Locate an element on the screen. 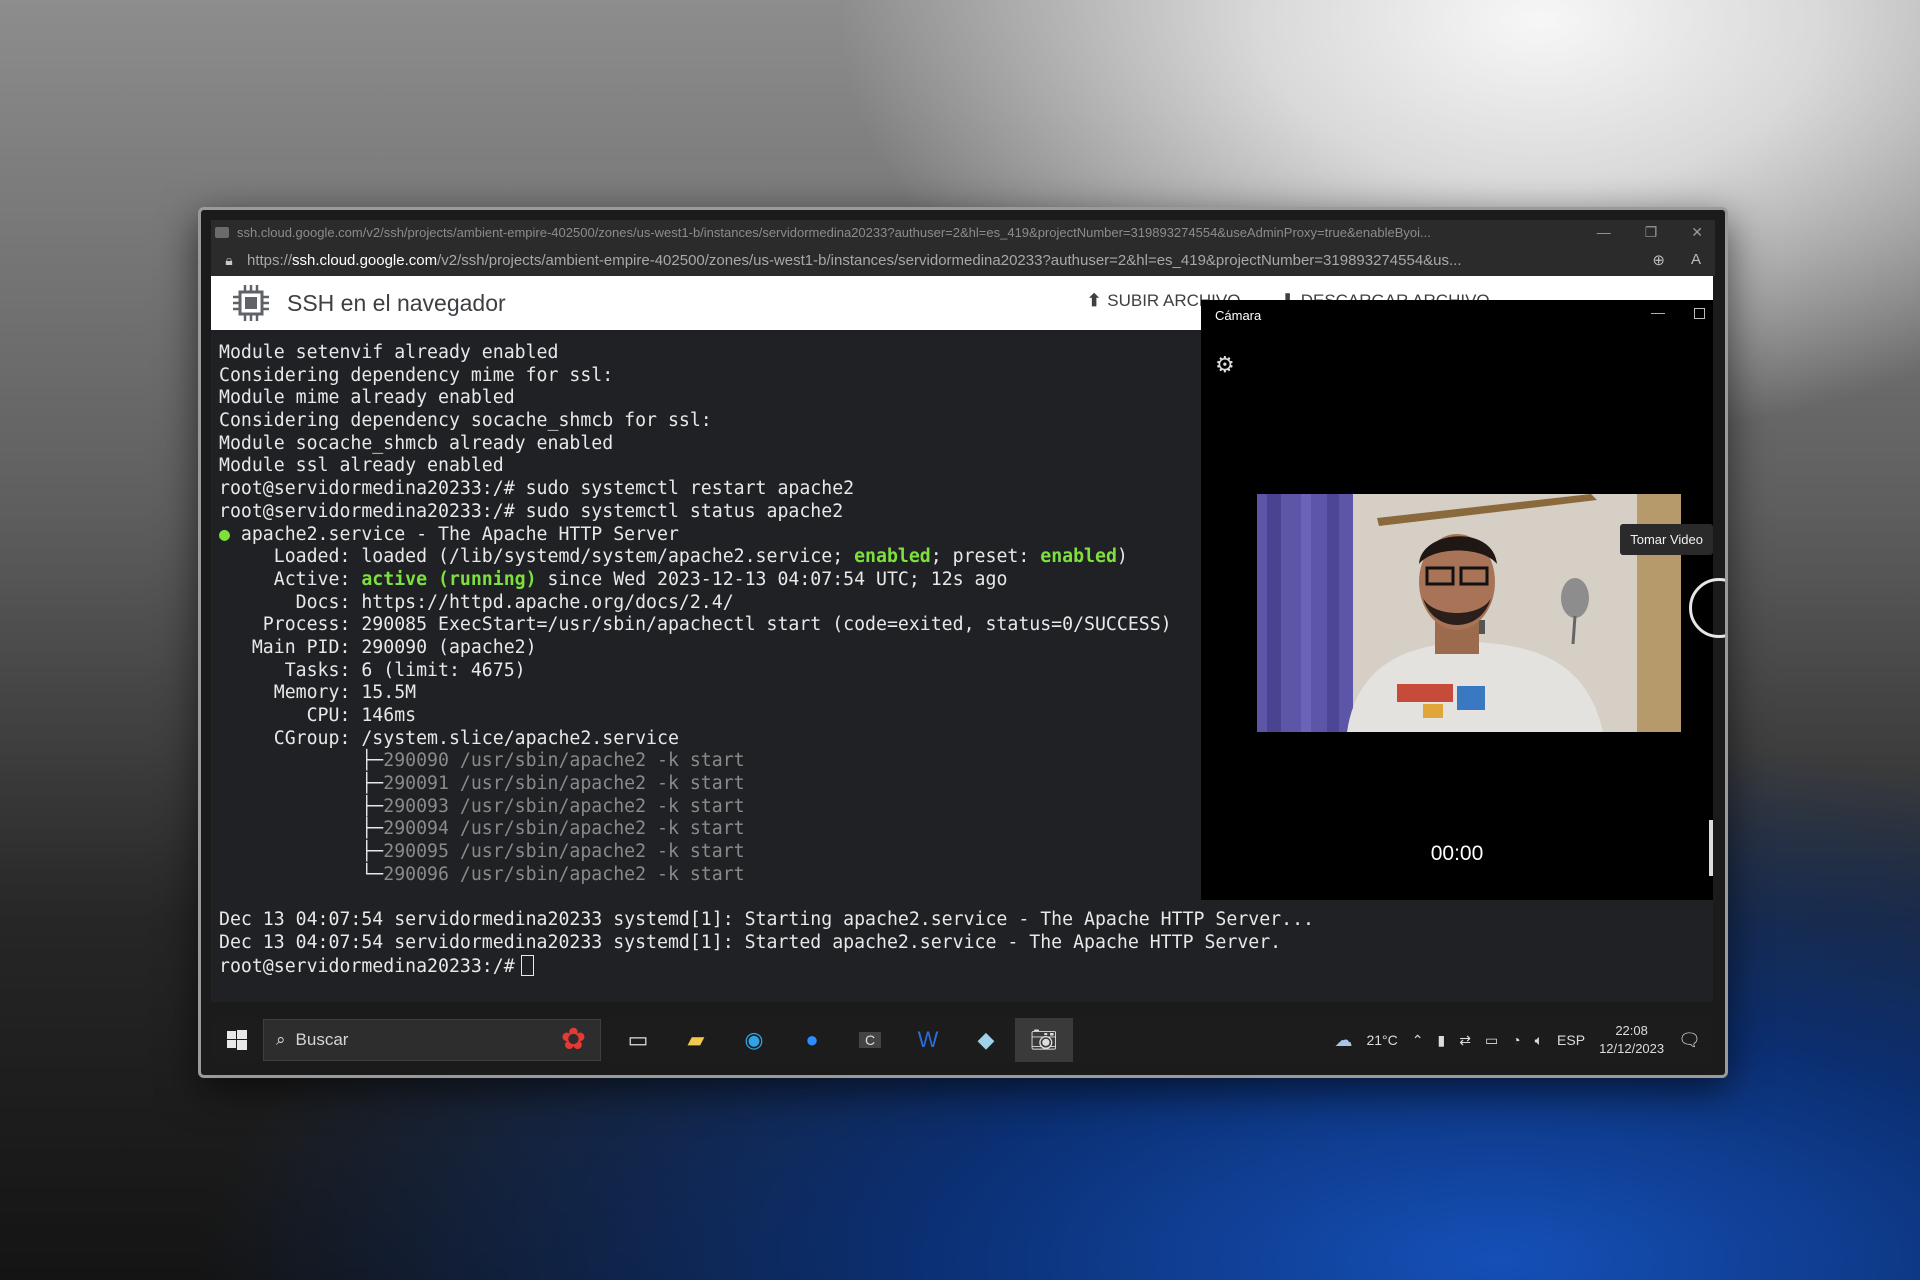 Image resolution: width=1920 pixels, height=1280 pixels. url-host: ssh.cloud.google.com is located at coordinates (365, 260).